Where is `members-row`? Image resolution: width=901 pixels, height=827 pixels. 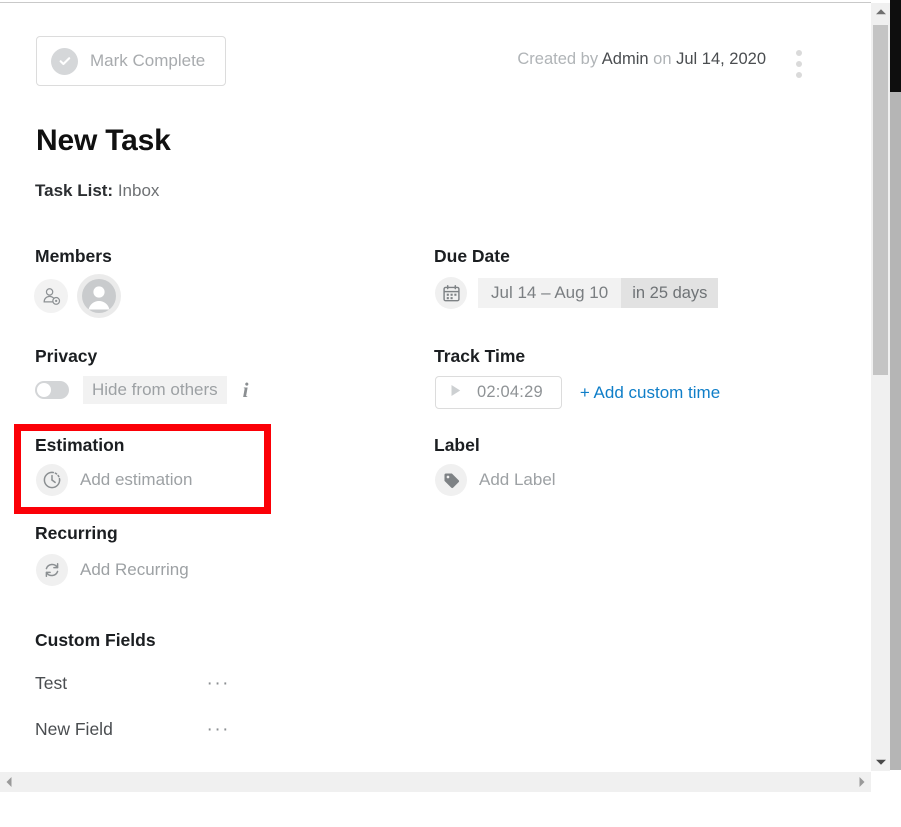
members-row is located at coordinates (77, 296).